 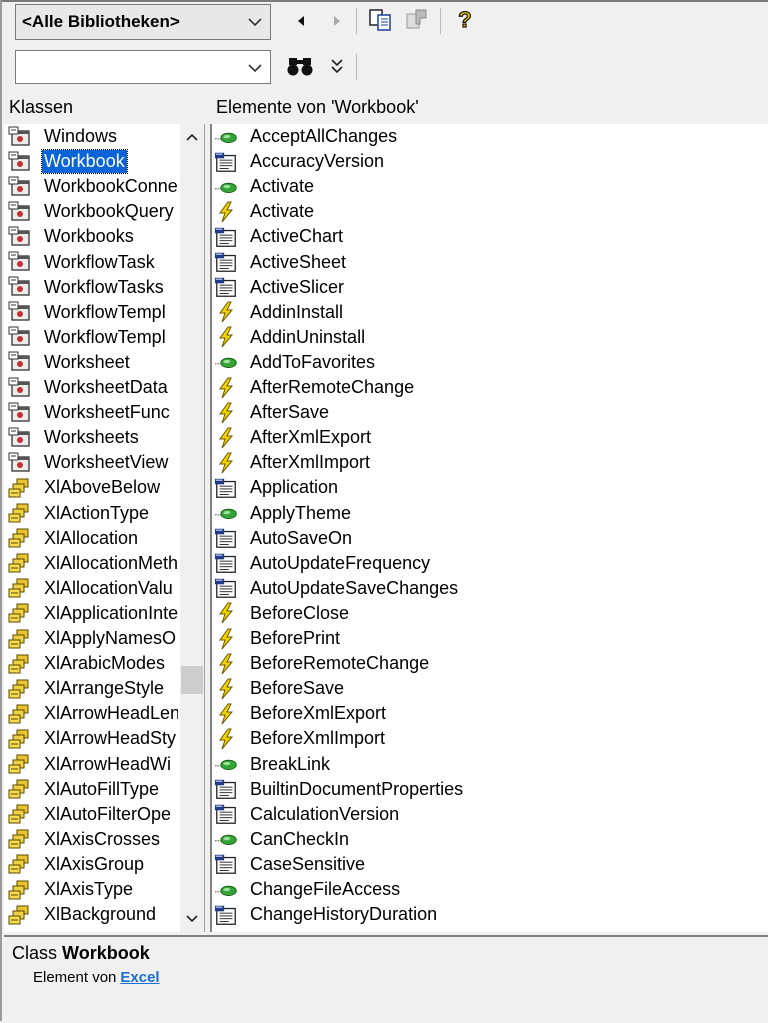 I want to click on class-list-item: Workbook, so click(x=93, y=162).